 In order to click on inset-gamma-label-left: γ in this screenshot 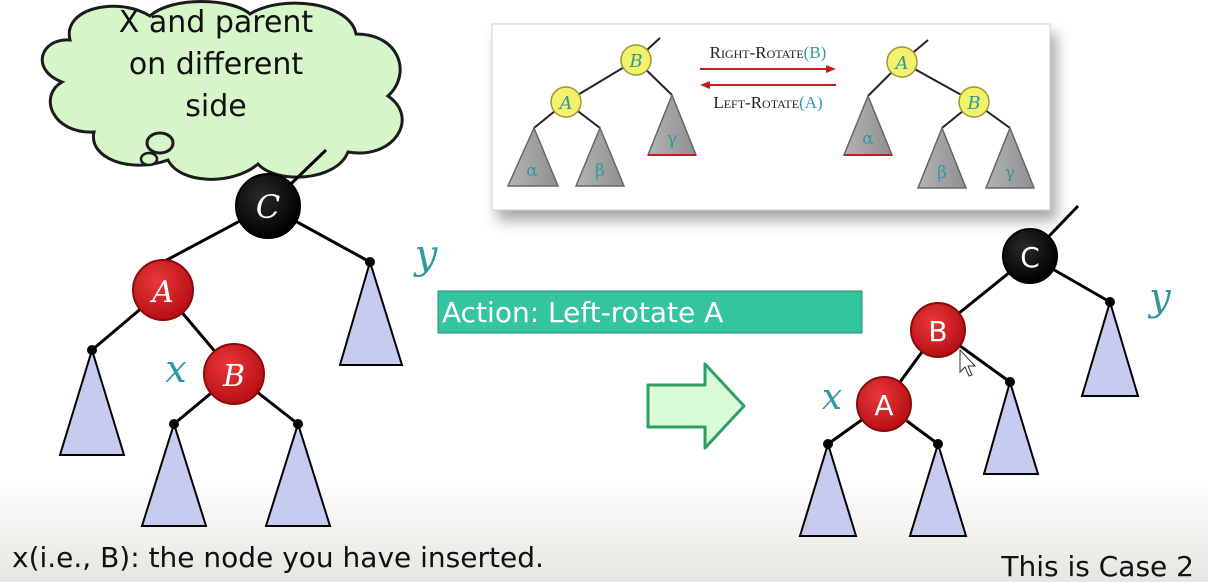, I will do `click(672, 139)`.